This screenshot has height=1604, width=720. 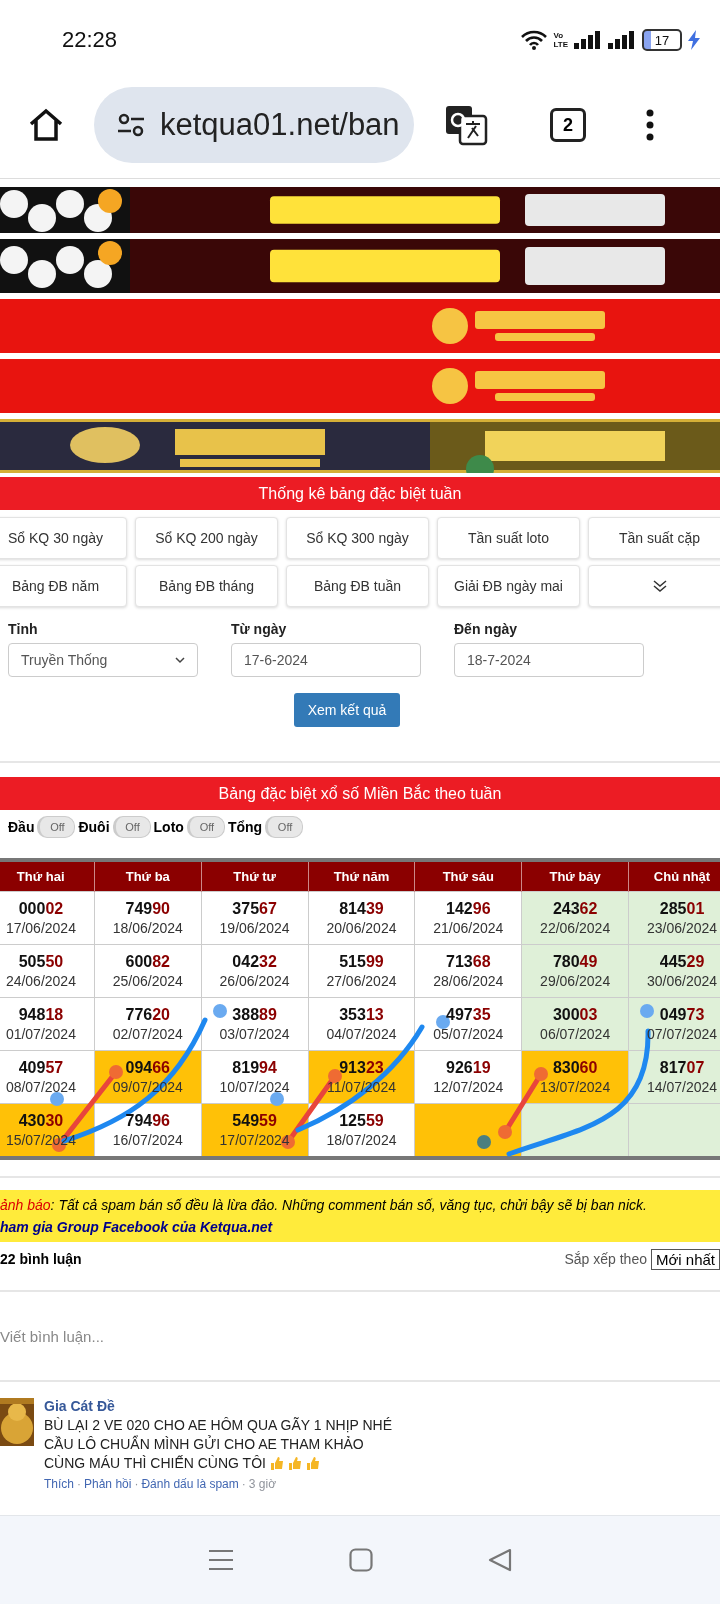 I want to click on result-date: 17/06/2024, so click(x=40, y=928).